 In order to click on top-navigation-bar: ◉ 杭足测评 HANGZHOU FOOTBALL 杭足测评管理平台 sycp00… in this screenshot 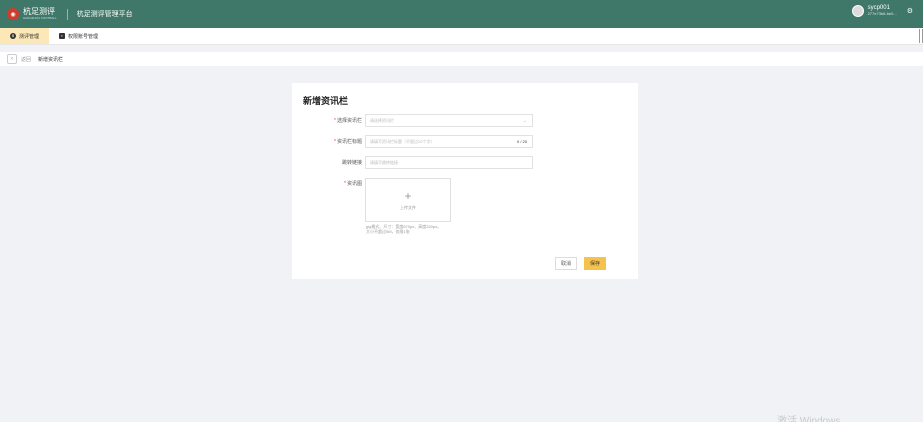, I will do `click(461, 14)`.